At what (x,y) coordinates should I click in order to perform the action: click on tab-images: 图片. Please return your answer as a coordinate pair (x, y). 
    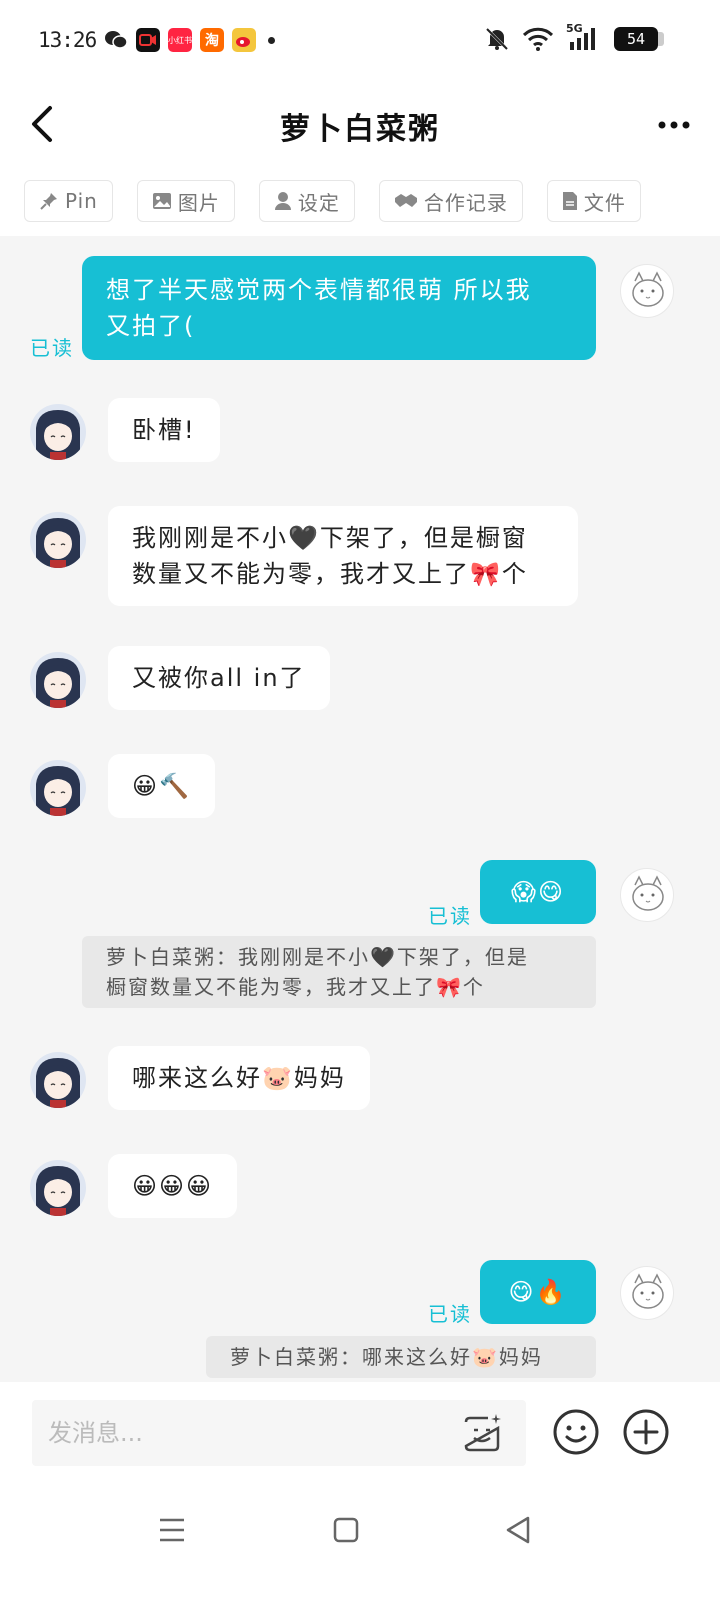
    Looking at the image, I should click on (185, 201).